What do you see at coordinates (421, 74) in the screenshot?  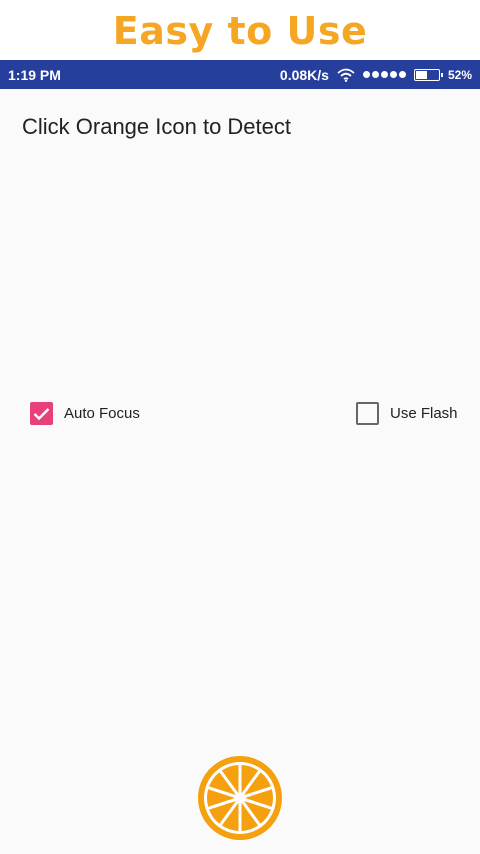 I see `battery-fill` at bounding box center [421, 74].